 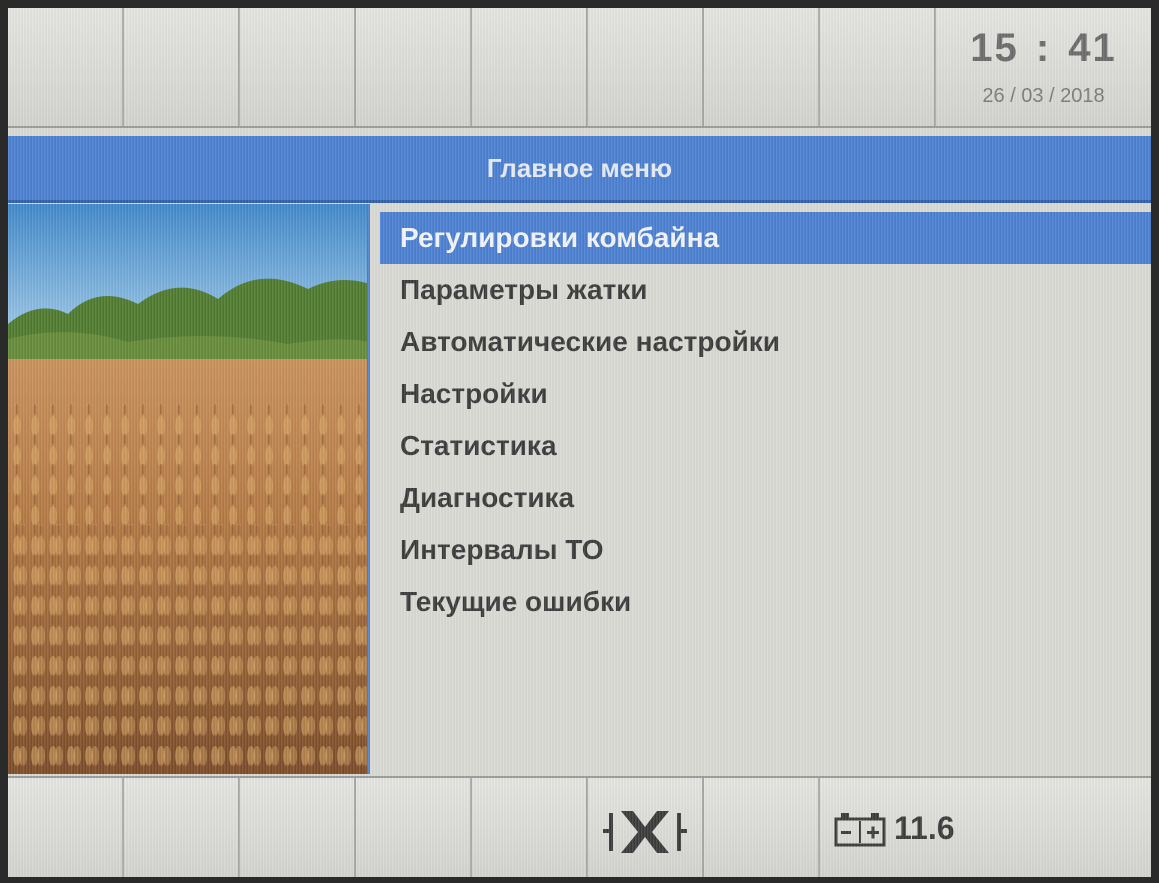 What do you see at coordinates (765, 550) in the screenshot?
I see `menu-item-service-intervals: Интервалы ТО` at bounding box center [765, 550].